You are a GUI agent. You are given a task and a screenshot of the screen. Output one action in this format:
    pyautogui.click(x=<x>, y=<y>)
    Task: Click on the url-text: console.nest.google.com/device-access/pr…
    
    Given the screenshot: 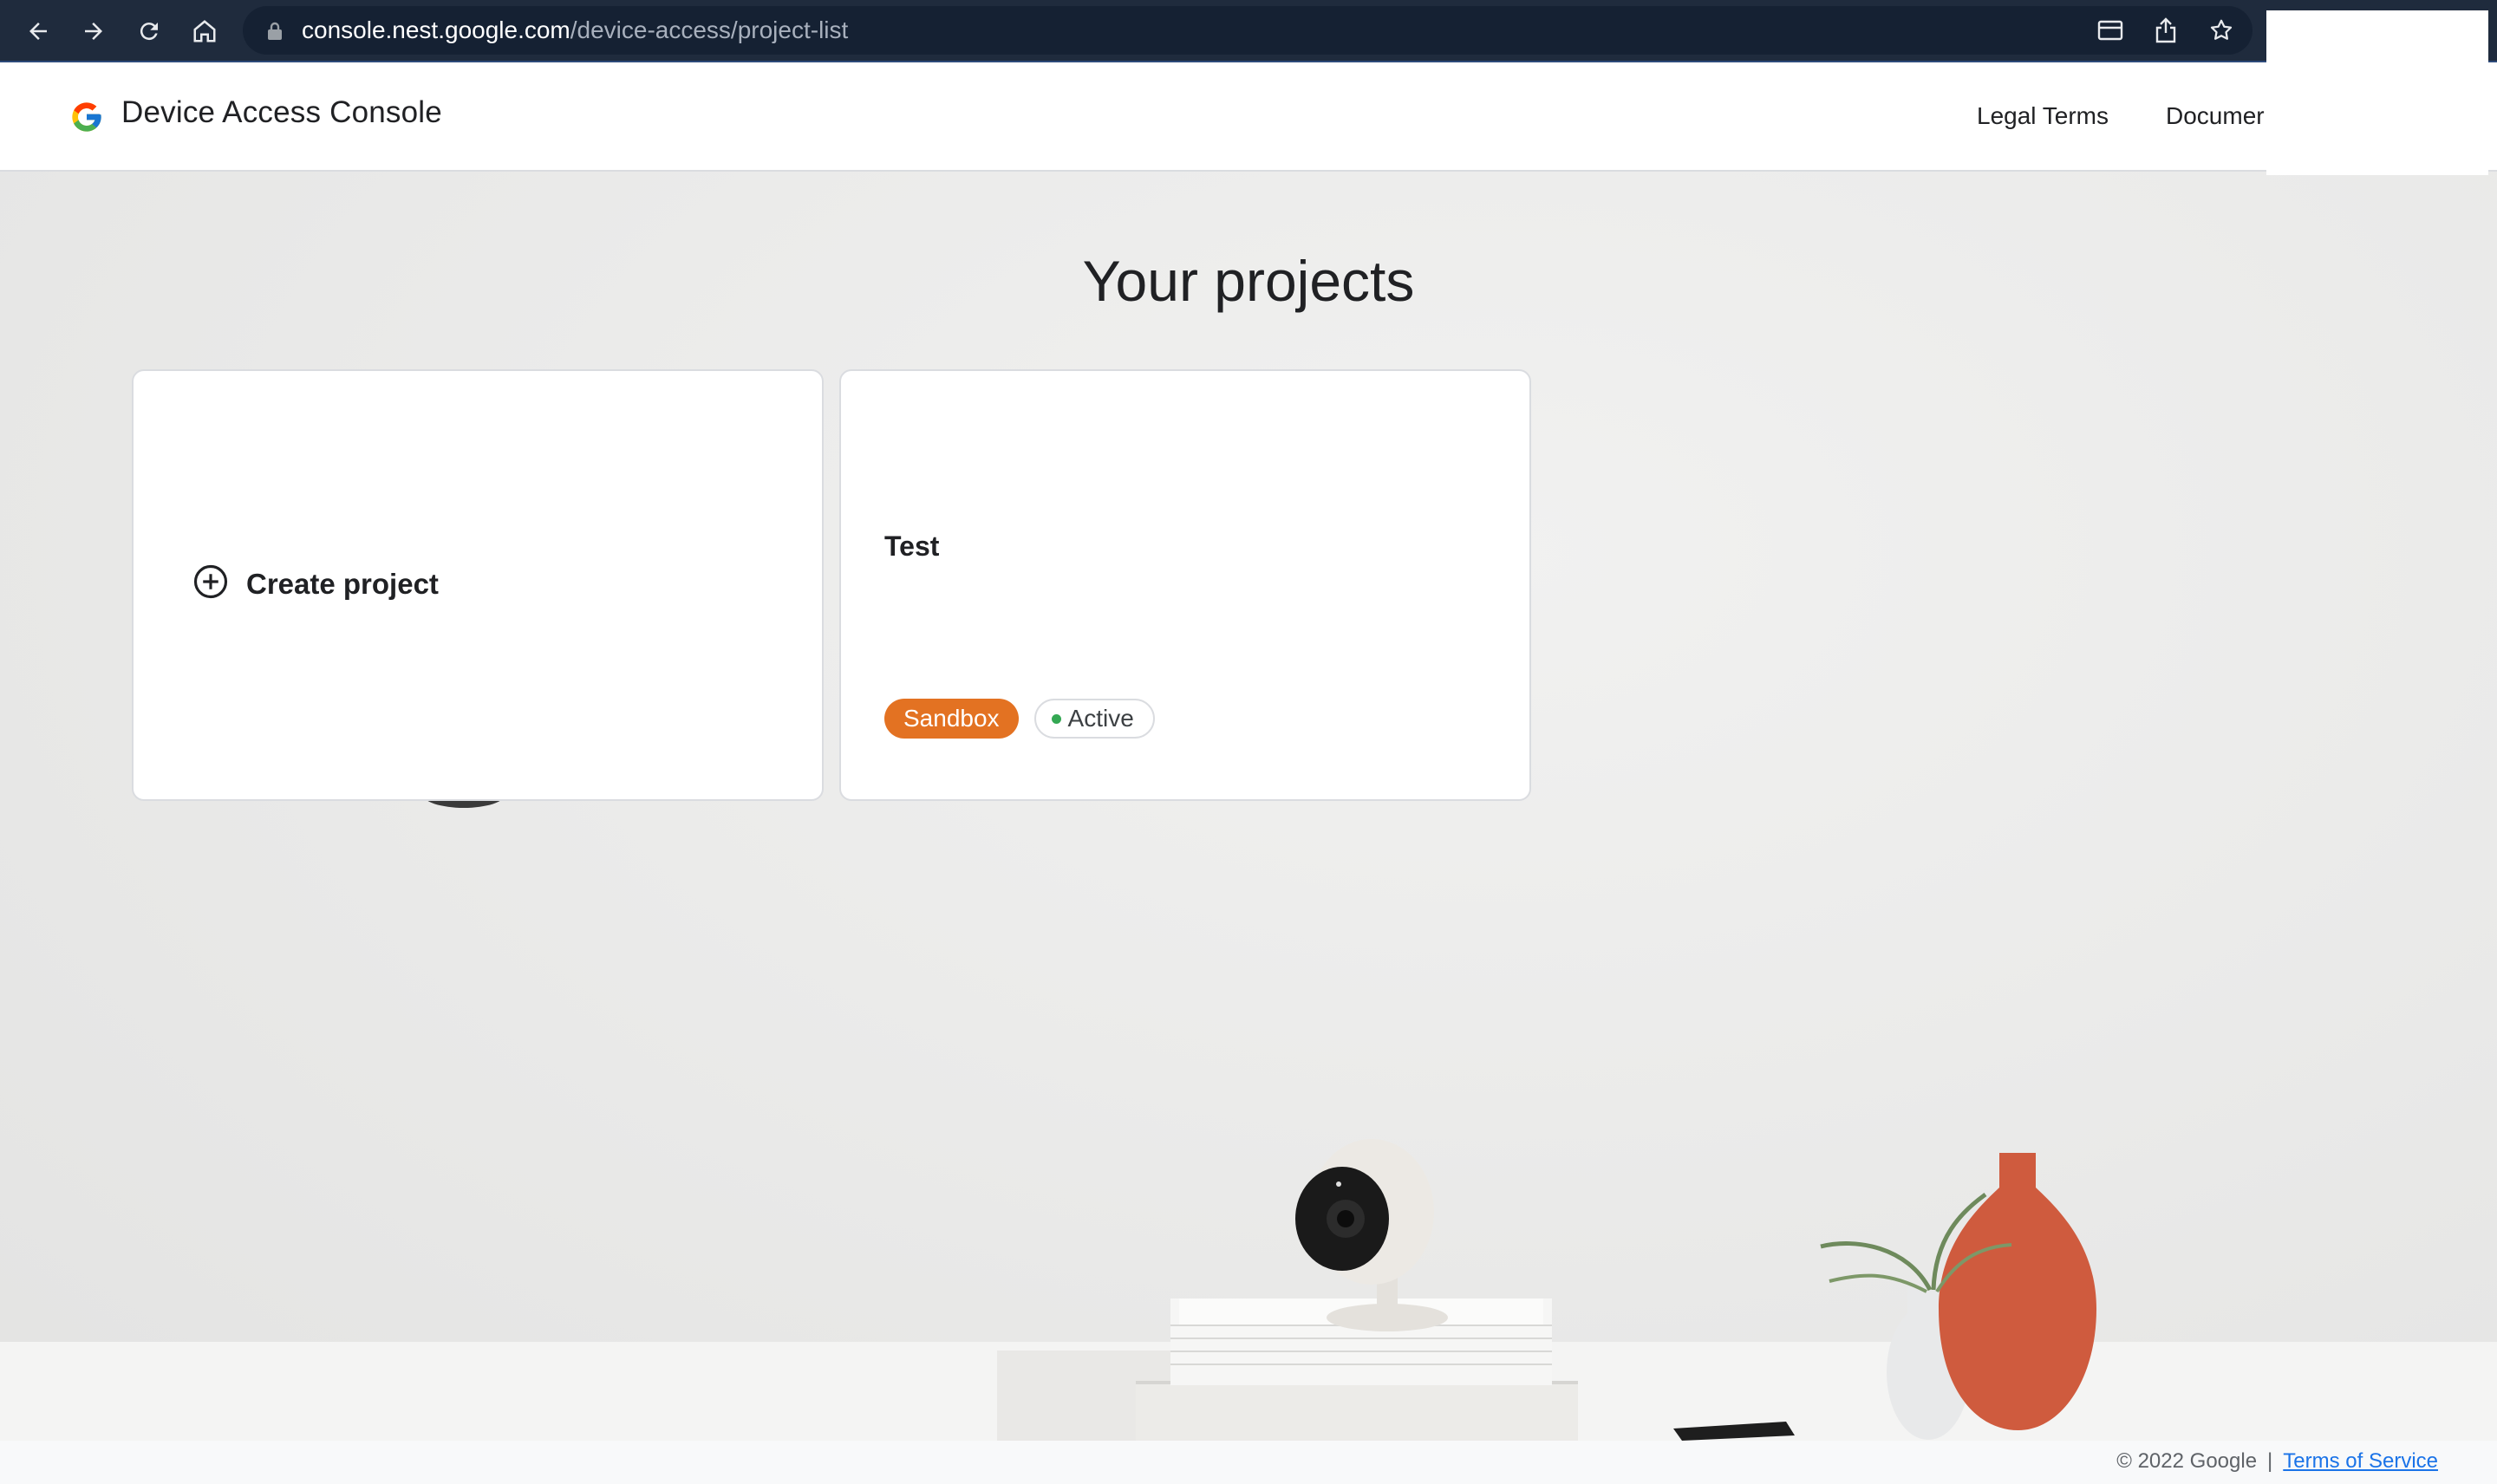 What is the action you would take?
    pyautogui.click(x=575, y=30)
    